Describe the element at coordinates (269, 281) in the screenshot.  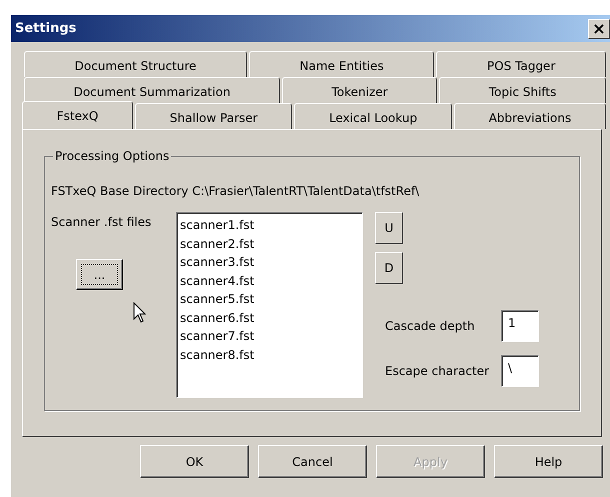
I see `list-item: scanner4.fst` at that location.